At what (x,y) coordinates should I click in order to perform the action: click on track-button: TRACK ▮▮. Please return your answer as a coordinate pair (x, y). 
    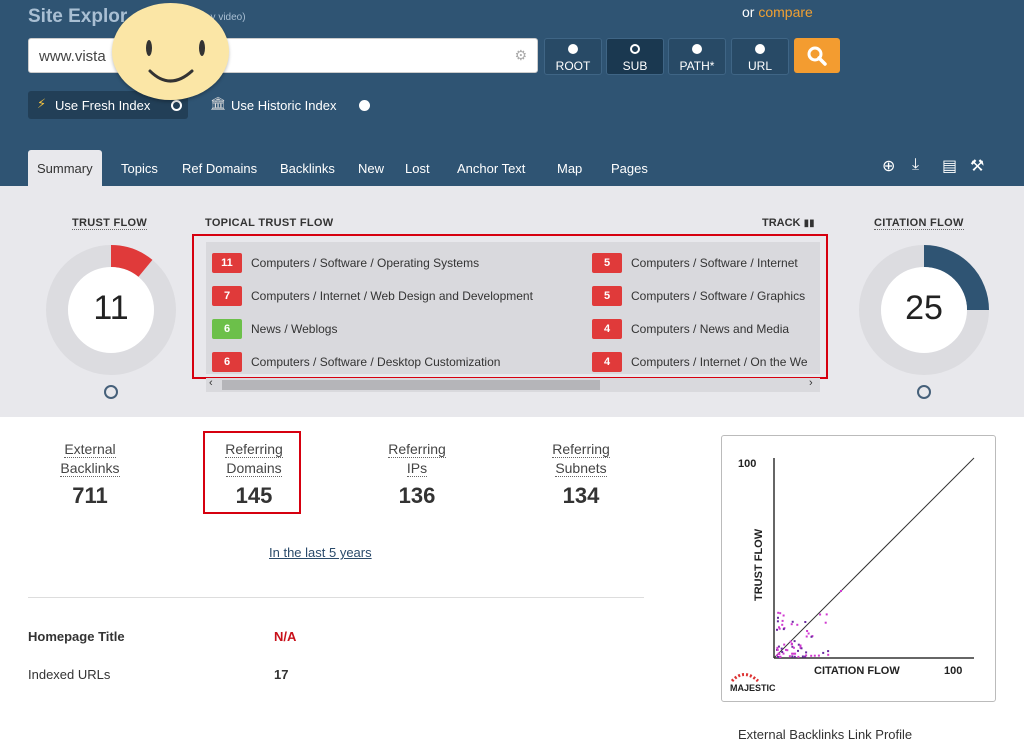
    Looking at the image, I should click on (788, 223).